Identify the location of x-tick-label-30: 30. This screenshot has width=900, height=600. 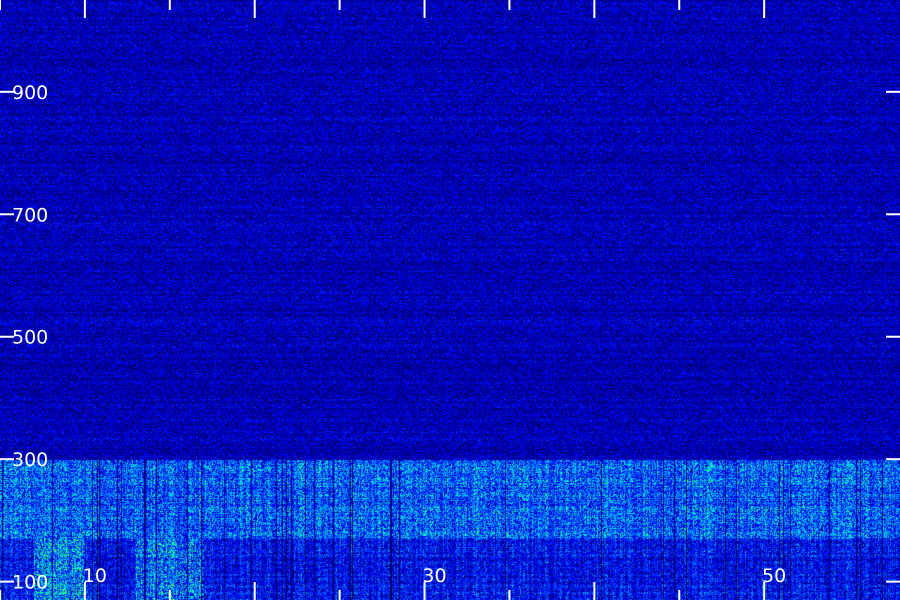
(434, 576).